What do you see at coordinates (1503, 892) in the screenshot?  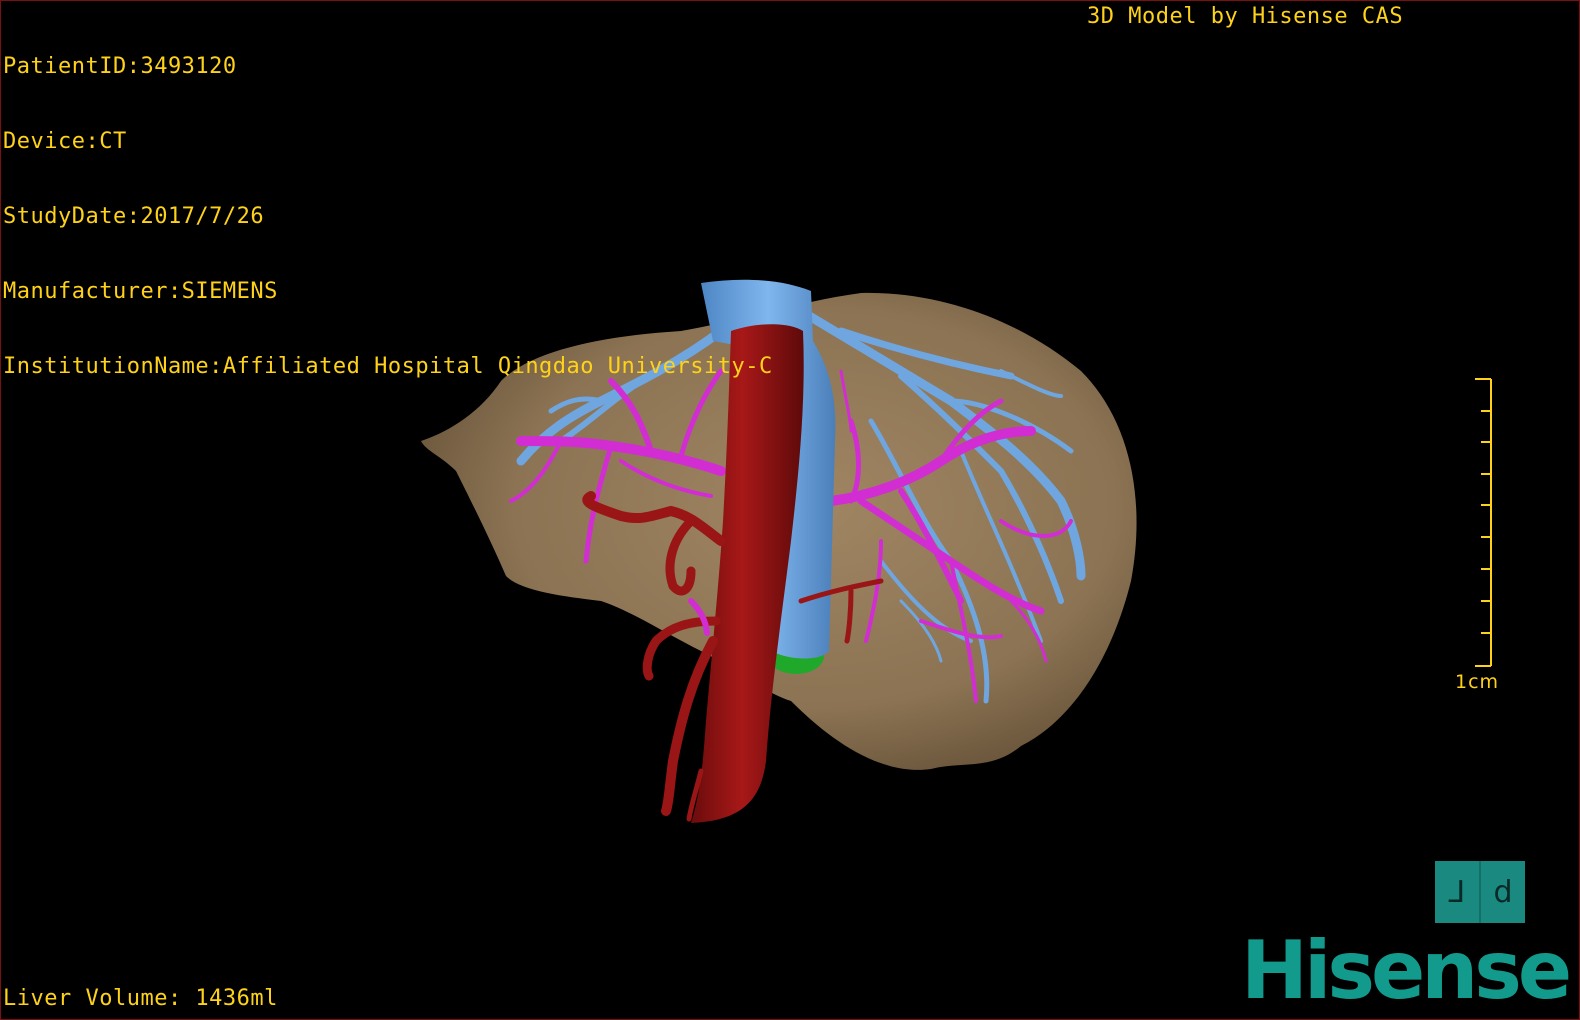 I see `cube-face-right: d` at bounding box center [1503, 892].